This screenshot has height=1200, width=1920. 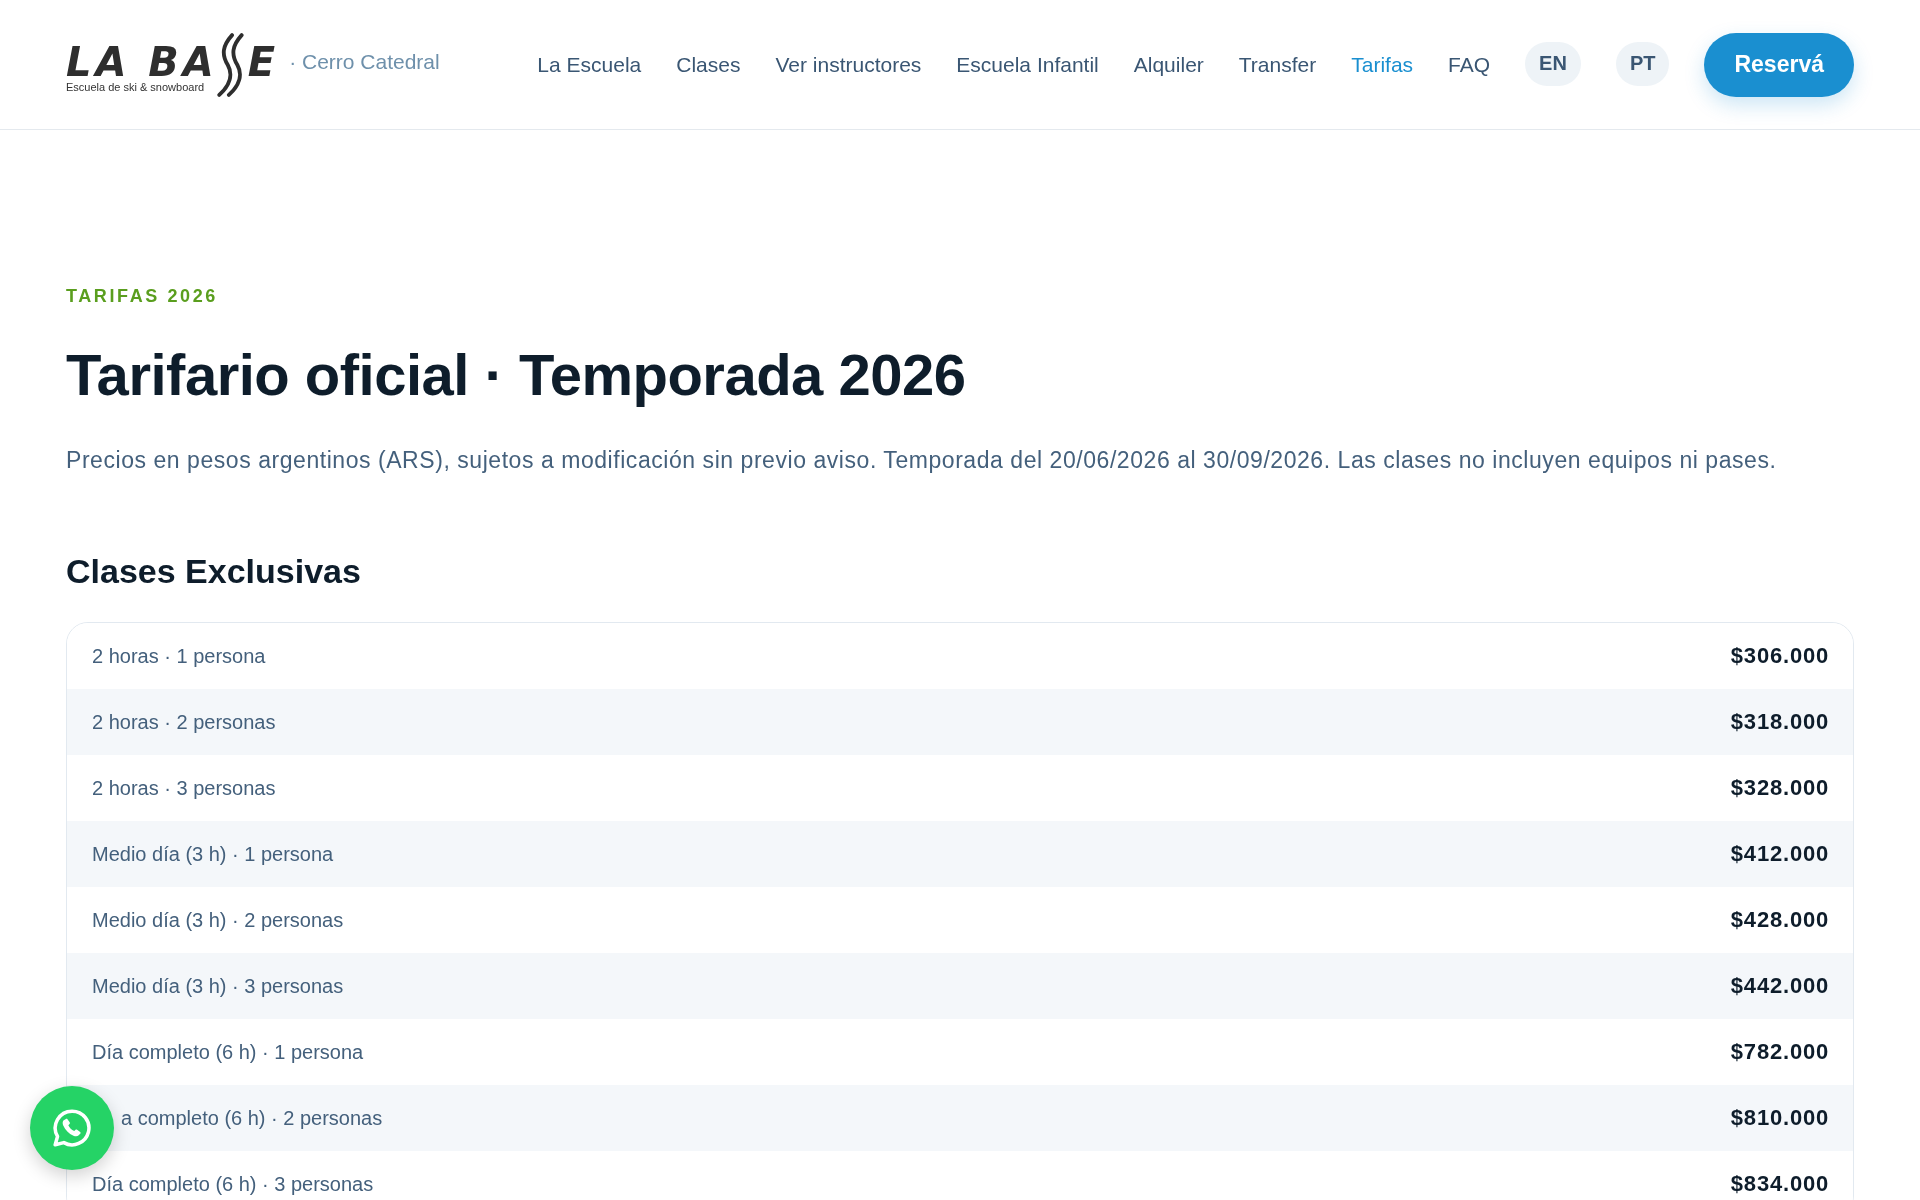 I want to click on reserve-button: Reservá, so click(x=1779, y=64).